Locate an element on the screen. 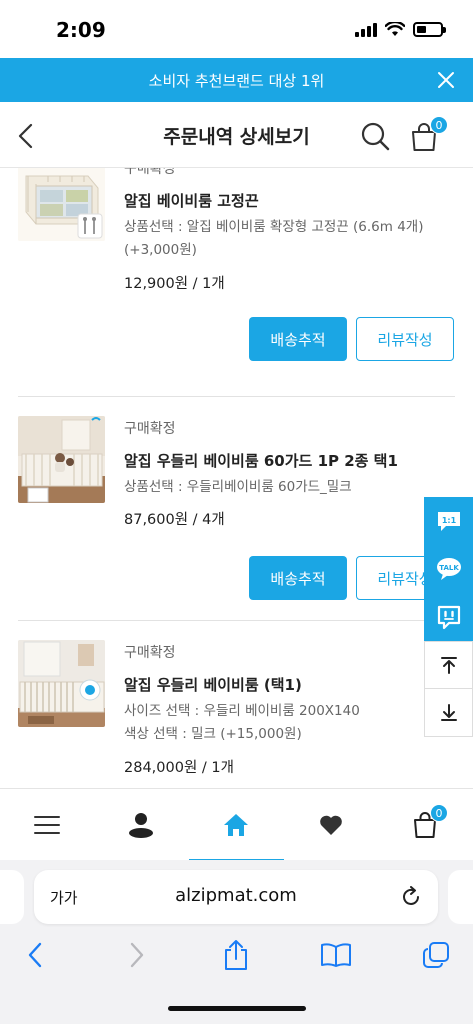 The width and height of the screenshot is (473, 1024). nav-my-page is located at coordinates (141, 825).